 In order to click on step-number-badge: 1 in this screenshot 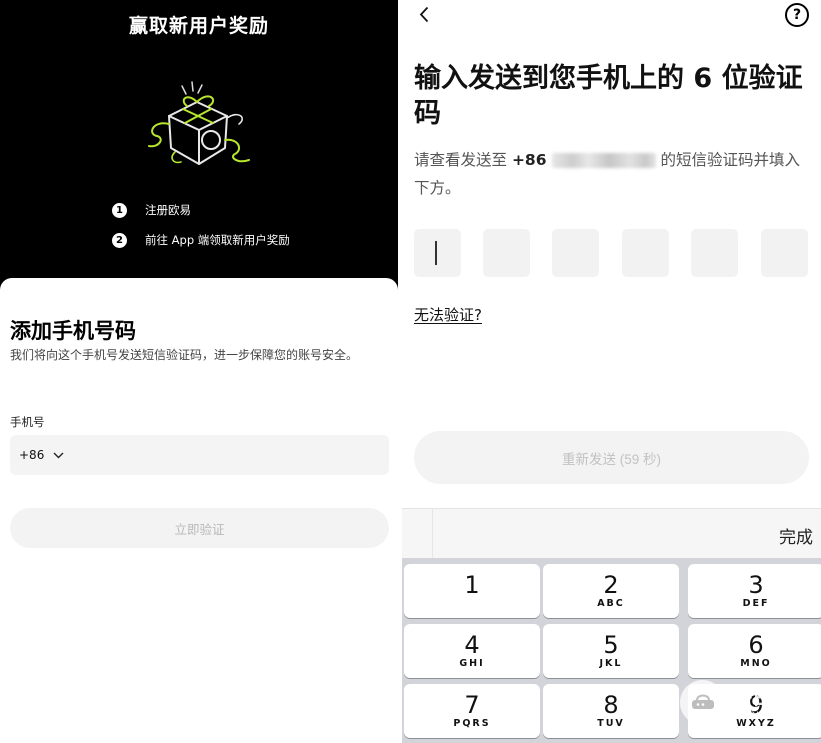, I will do `click(119, 210)`.